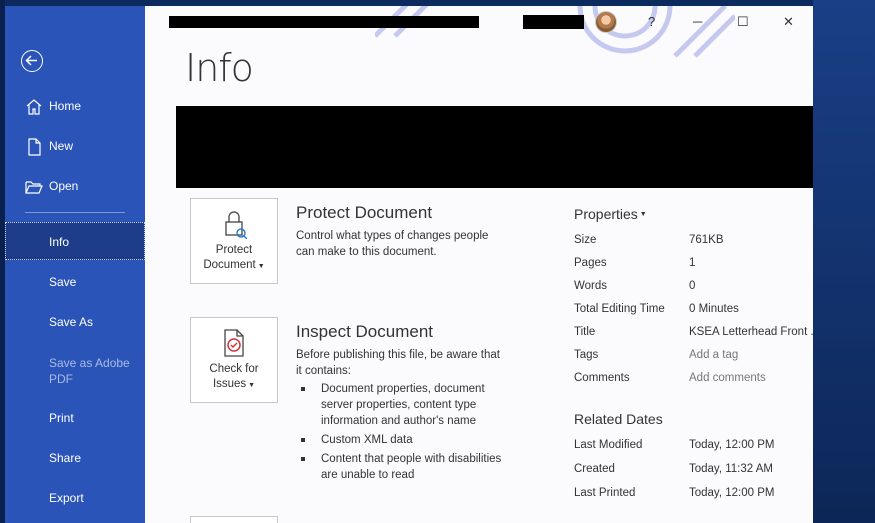  Describe the element at coordinates (219, 68) in the screenshot. I see `page-title: Info` at that location.